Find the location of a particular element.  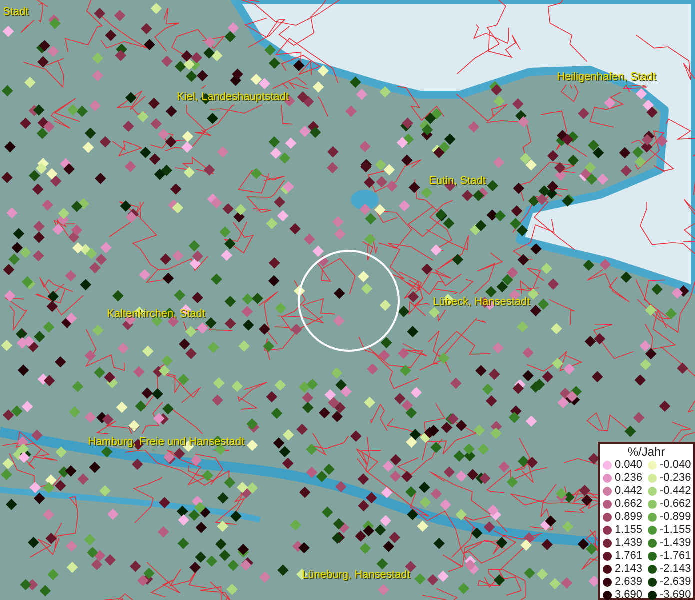

legend-value: 3.690 is located at coordinates (629, 594).